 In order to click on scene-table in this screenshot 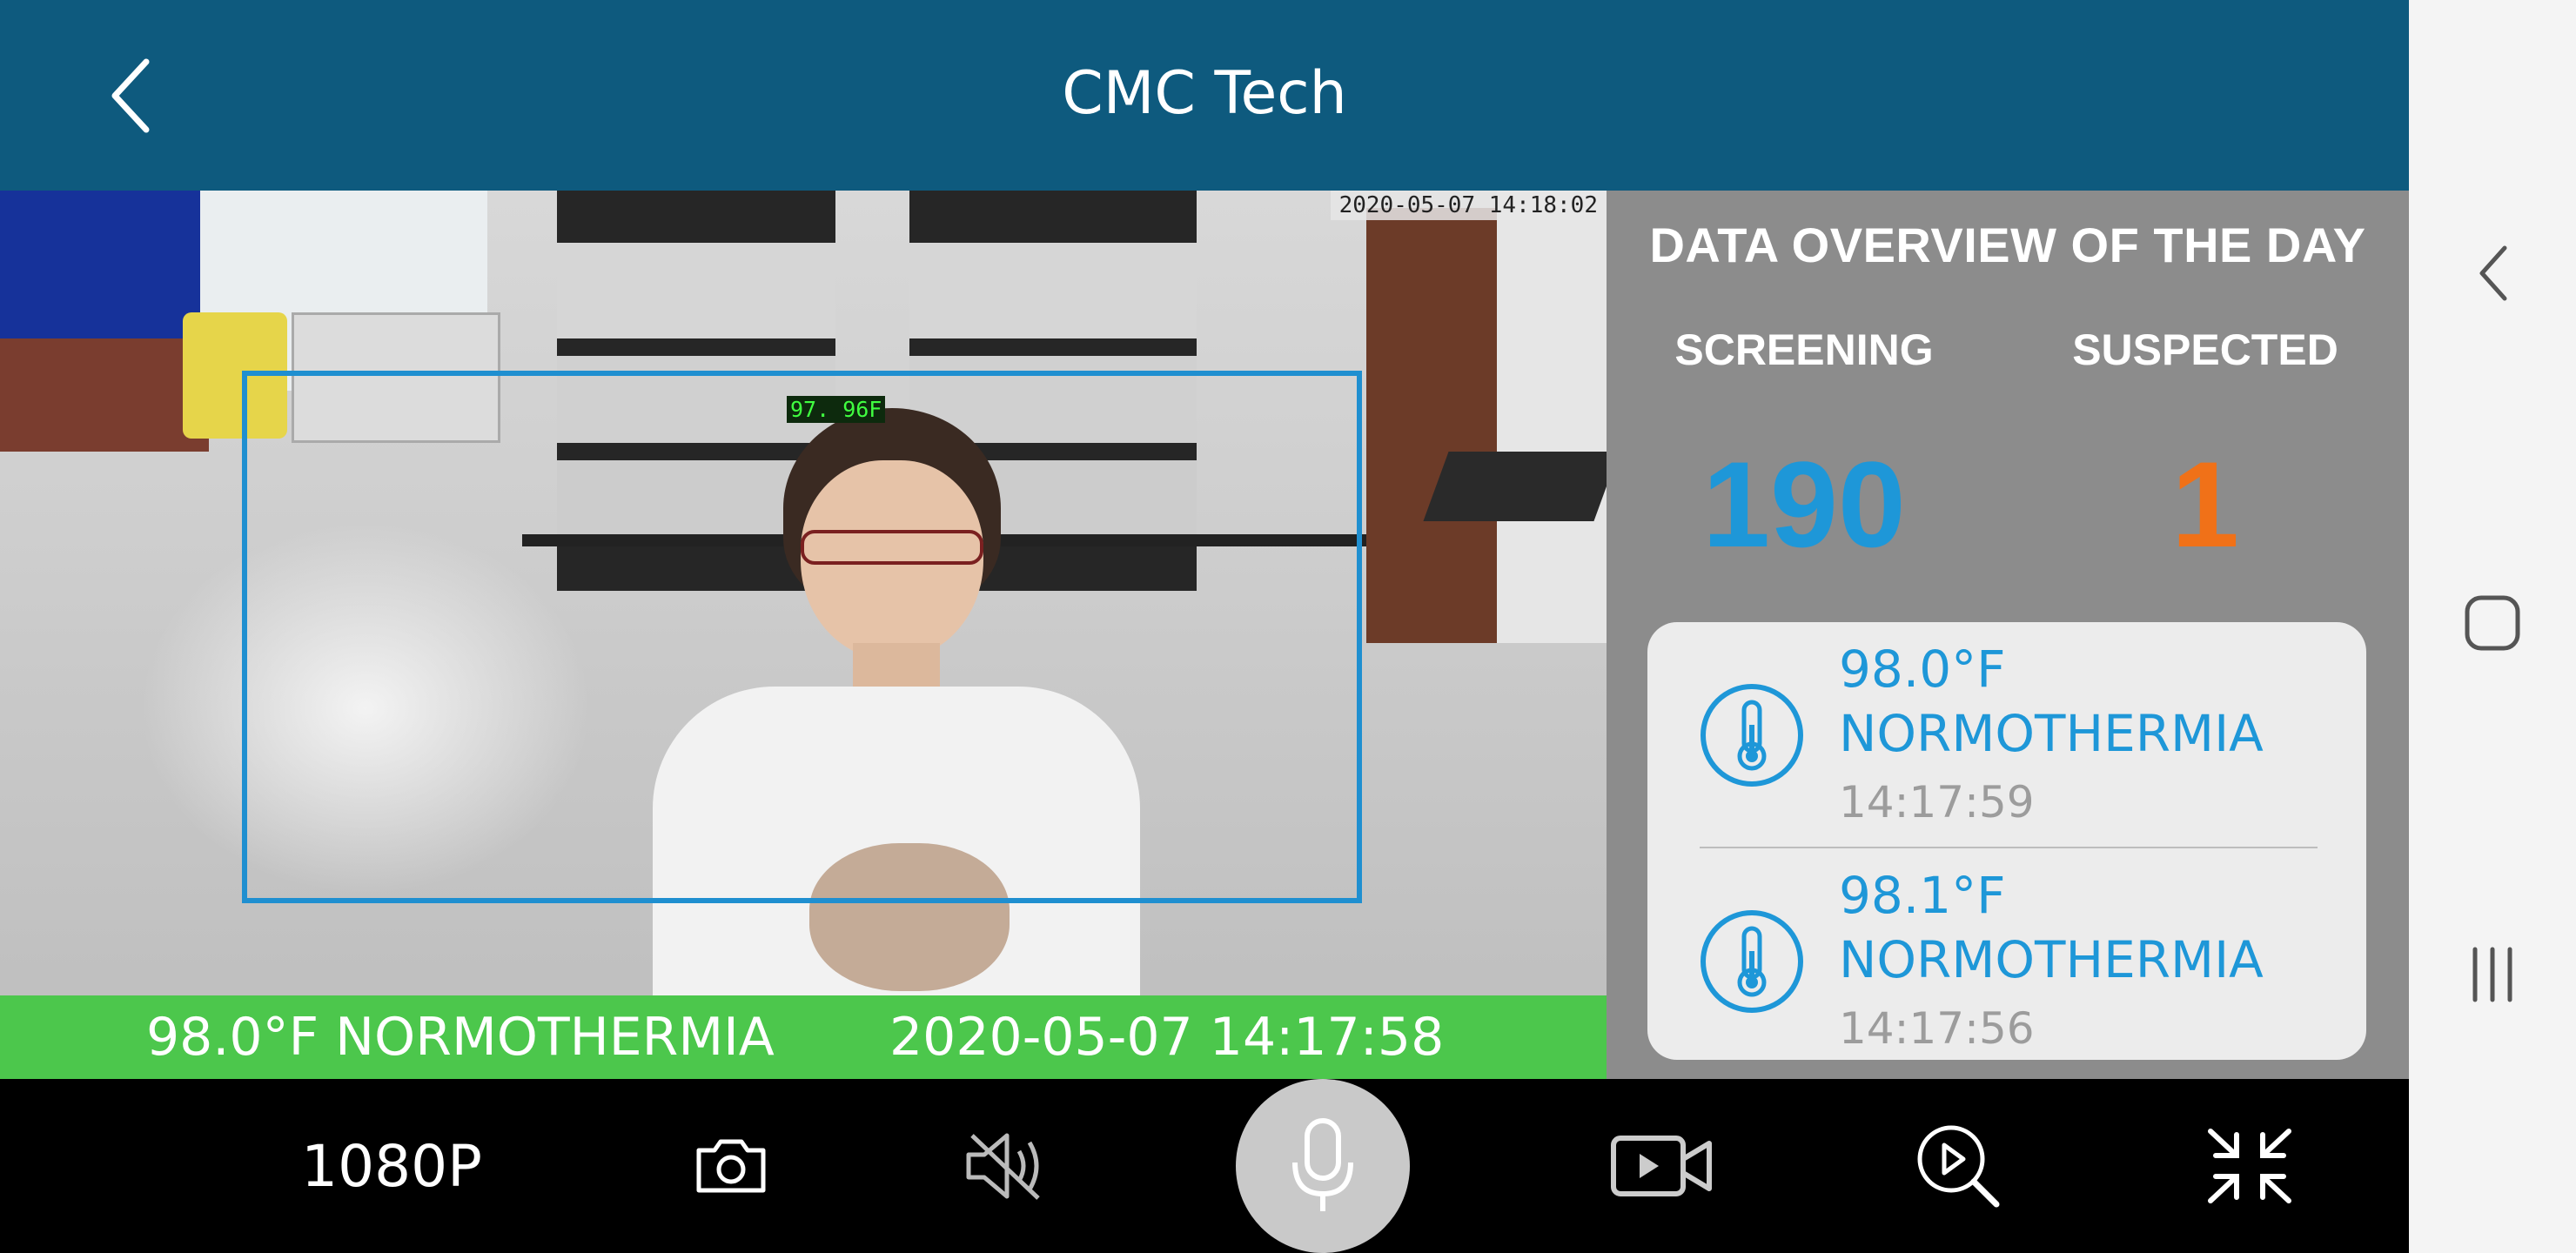, I will do `click(1515, 487)`.